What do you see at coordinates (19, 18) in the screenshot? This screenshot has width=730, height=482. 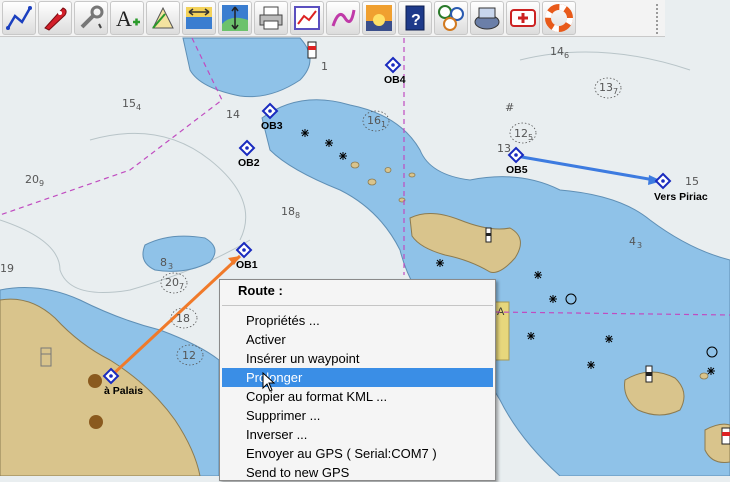 I see `route-icon` at bounding box center [19, 18].